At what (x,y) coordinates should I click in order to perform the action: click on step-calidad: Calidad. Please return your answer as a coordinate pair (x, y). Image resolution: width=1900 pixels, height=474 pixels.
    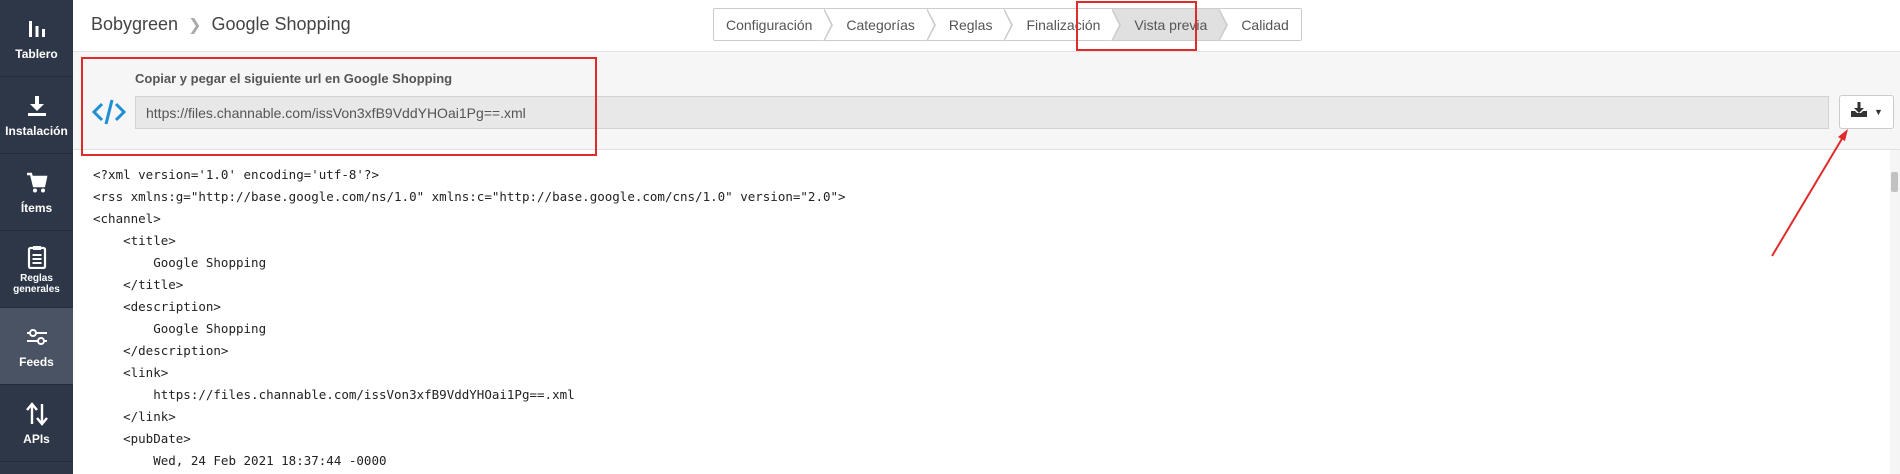
    Looking at the image, I should click on (1260, 24).